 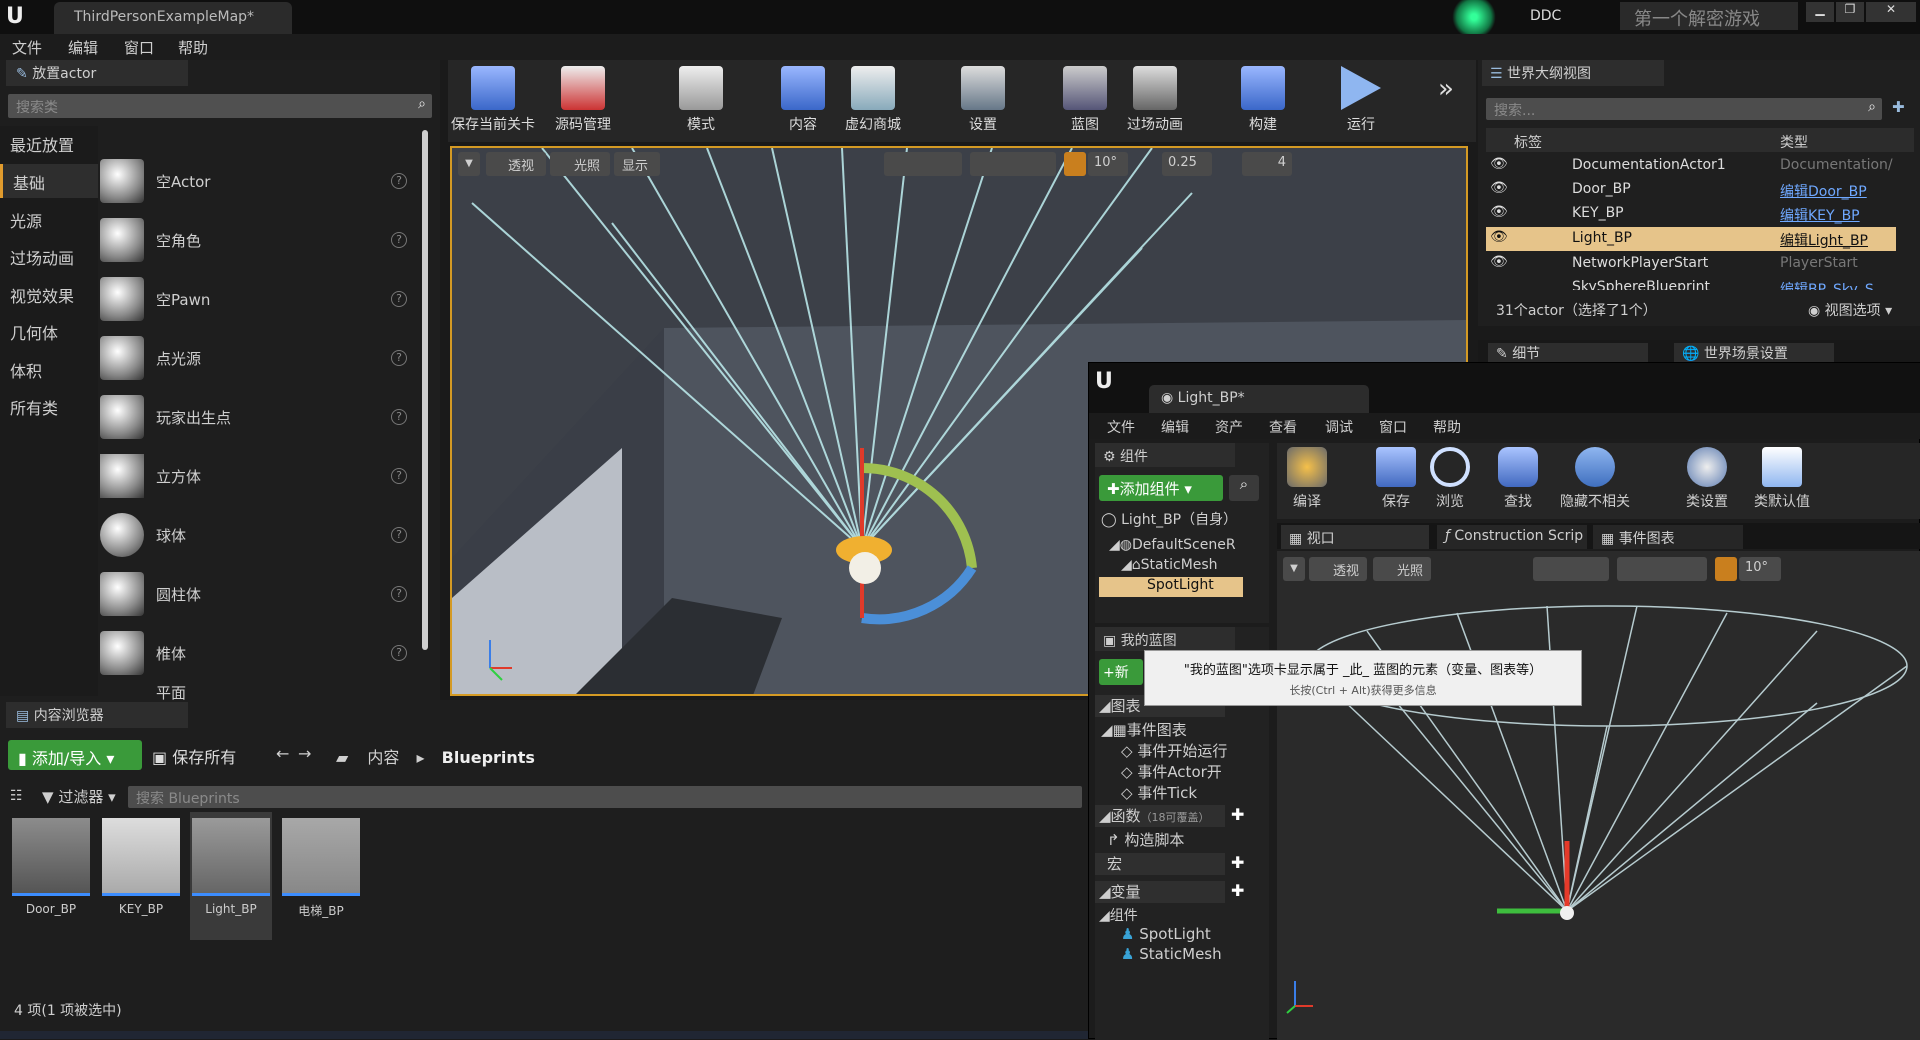 What do you see at coordinates (488, 757) in the screenshot?
I see `breadcrumb-blueprints: Blueprints` at bounding box center [488, 757].